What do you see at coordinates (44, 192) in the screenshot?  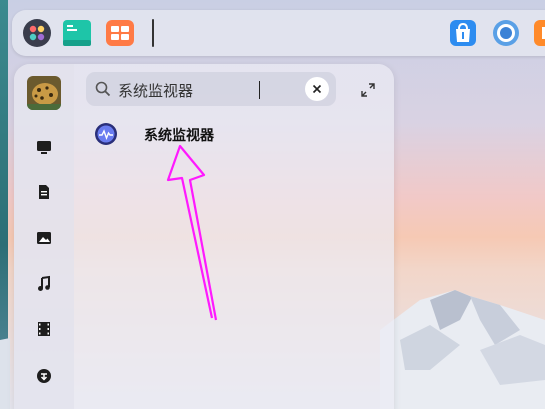 I see `documents-icon` at bounding box center [44, 192].